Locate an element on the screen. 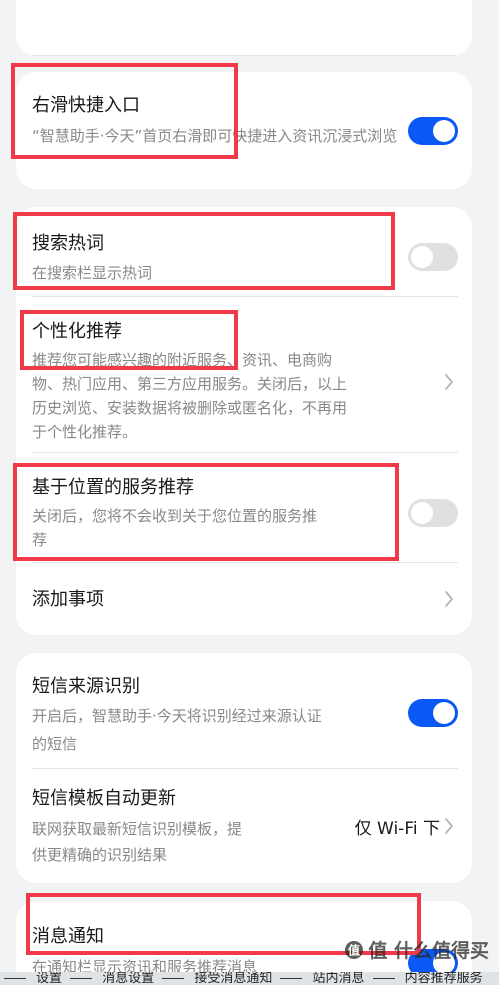  card-swipe: 右滑快捷入口 “智慧助手·今天”首页右滑即可快捷进入资讯沉浸式浏览 is located at coordinates (244, 130).